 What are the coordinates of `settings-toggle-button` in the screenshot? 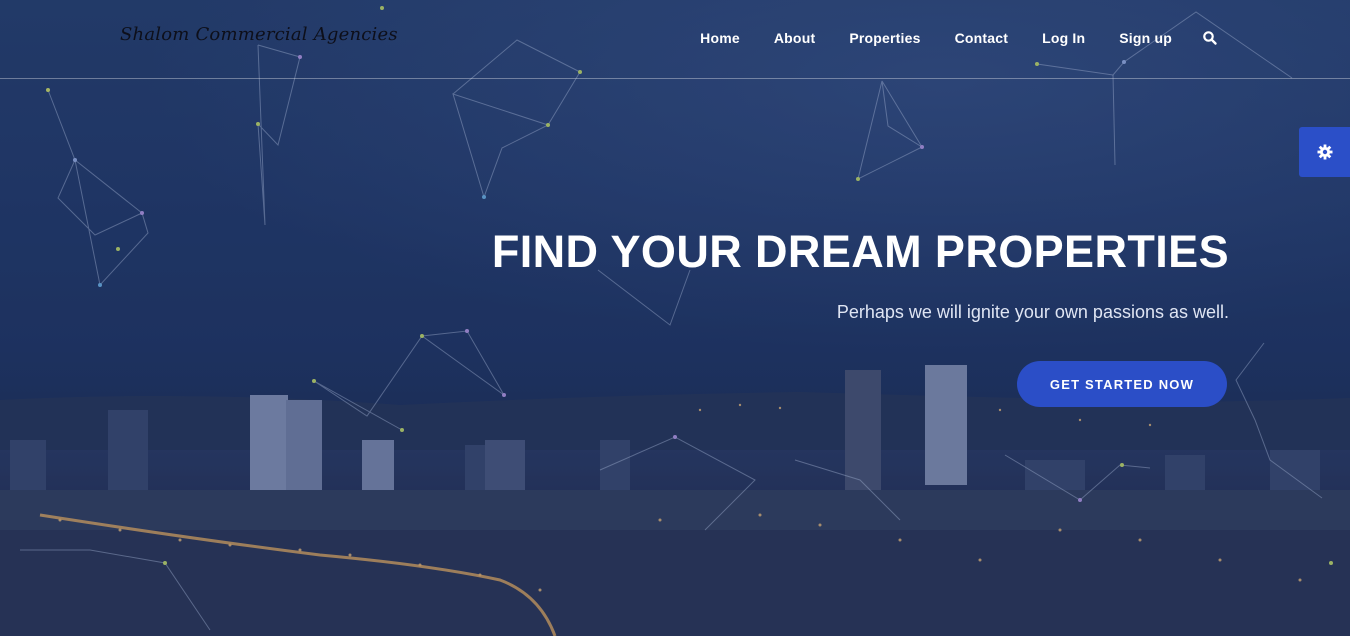 It's located at (1324, 152).